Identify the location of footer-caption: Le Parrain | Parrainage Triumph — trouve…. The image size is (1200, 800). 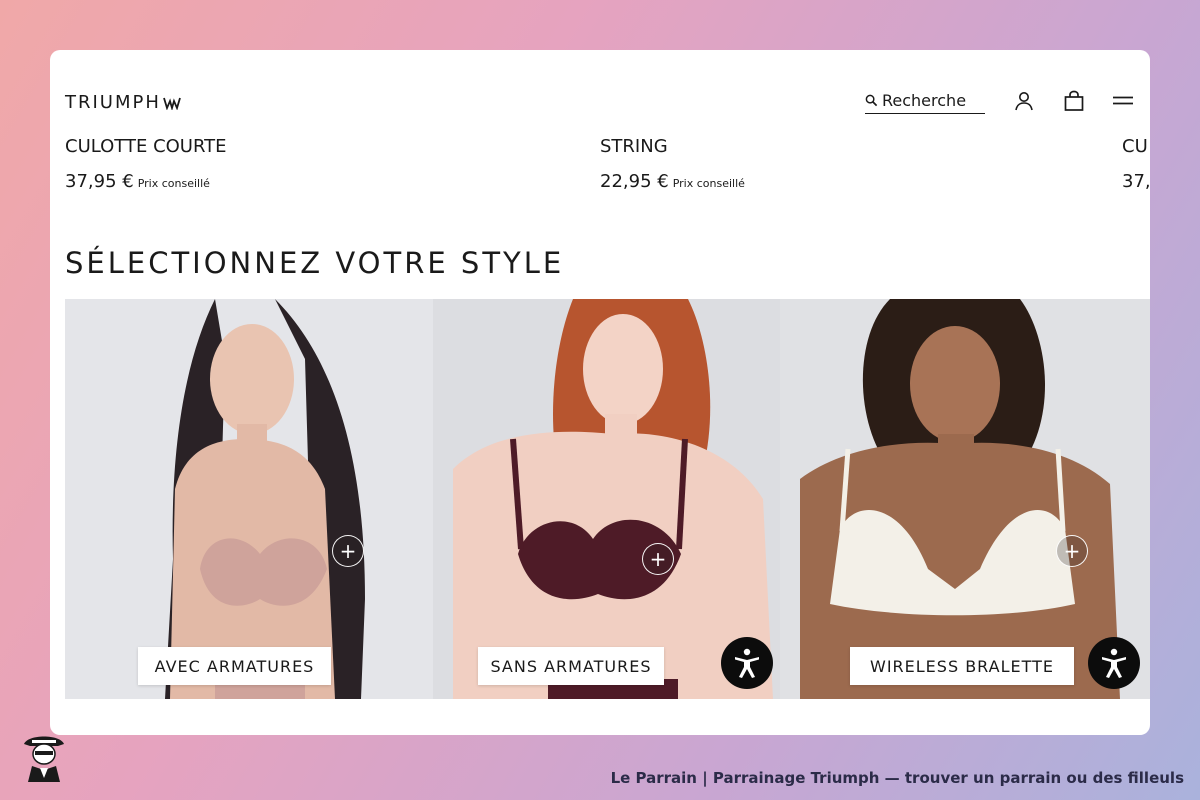
(897, 778).